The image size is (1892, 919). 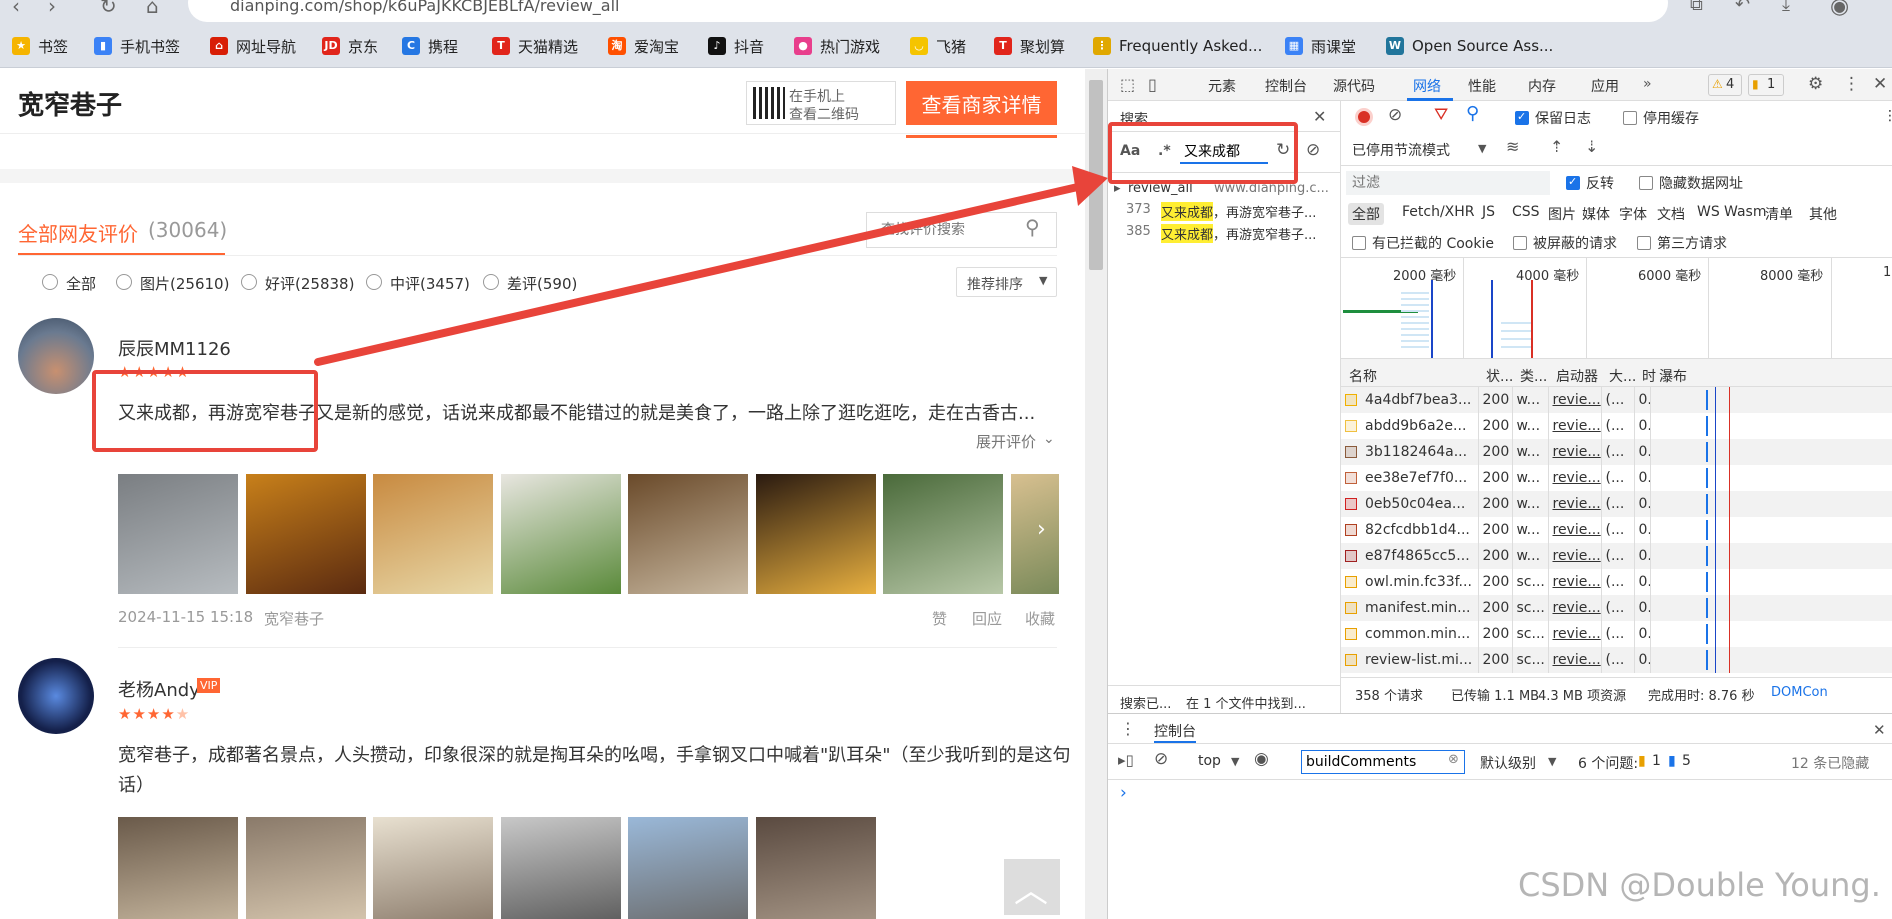 I want to click on watermark: CSDN @Double Young., so click(x=1699, y=885).